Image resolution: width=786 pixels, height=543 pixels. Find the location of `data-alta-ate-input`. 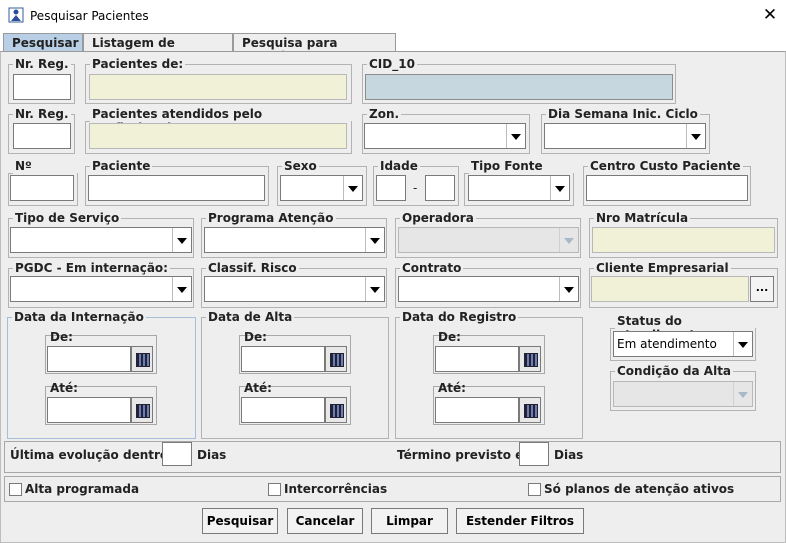

data-alta-ate-input is located at coordinates (283, 410).